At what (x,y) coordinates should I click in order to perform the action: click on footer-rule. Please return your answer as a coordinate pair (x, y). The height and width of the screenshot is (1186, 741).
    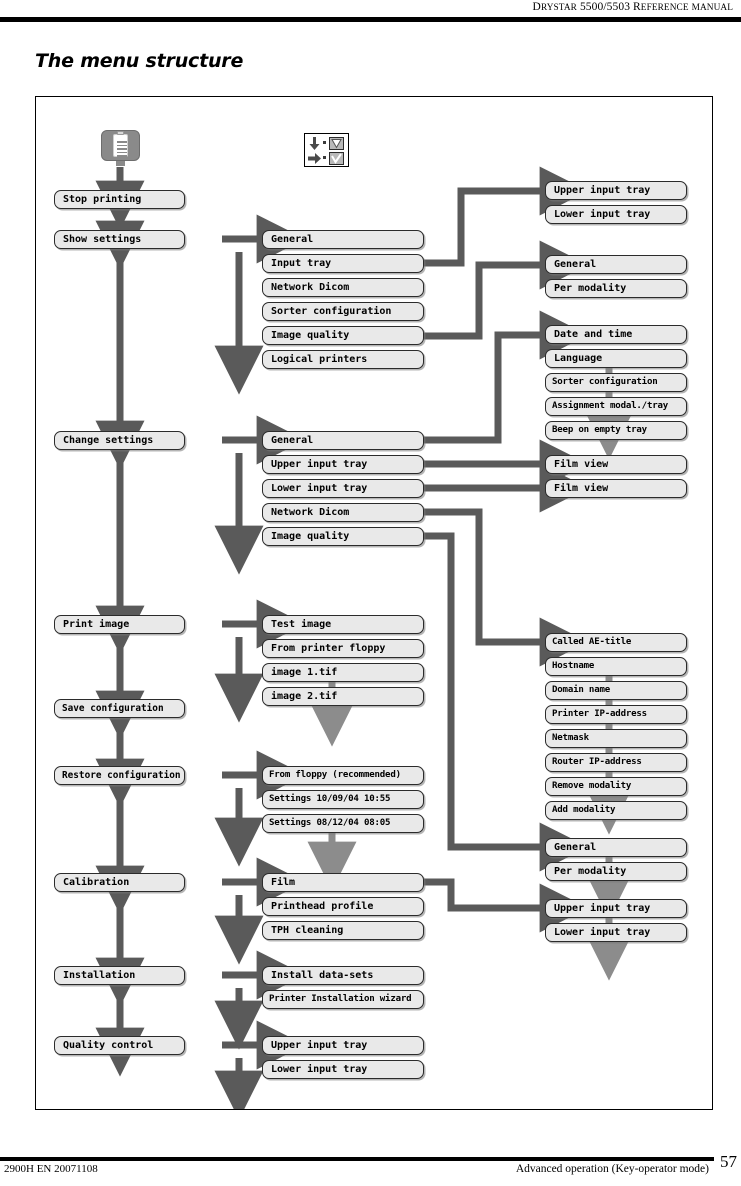
    Looking at the image, I should click on (357, 1159).